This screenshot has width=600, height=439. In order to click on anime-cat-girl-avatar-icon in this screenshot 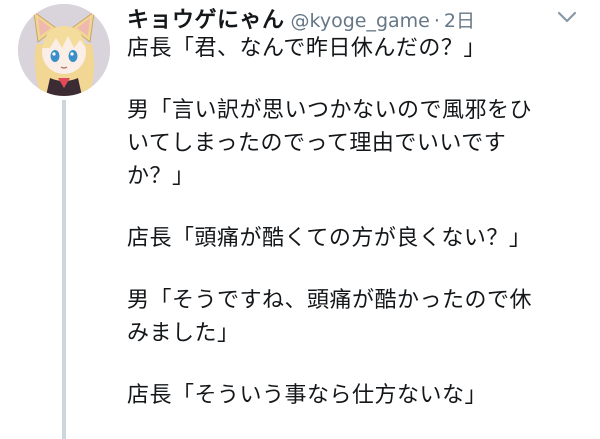, I will do `click(64, 50)`.